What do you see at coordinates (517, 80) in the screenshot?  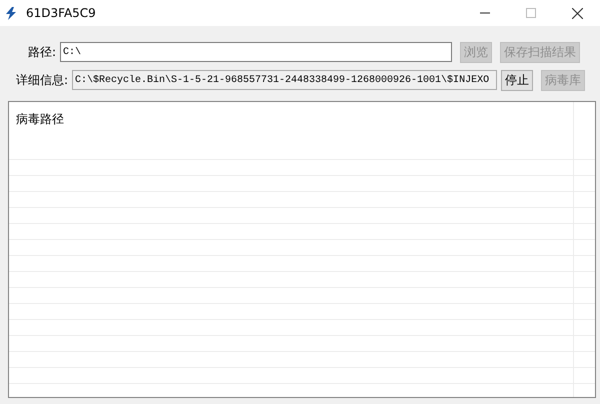 I see `action-button: 停止` at bounding box center [517, 80].